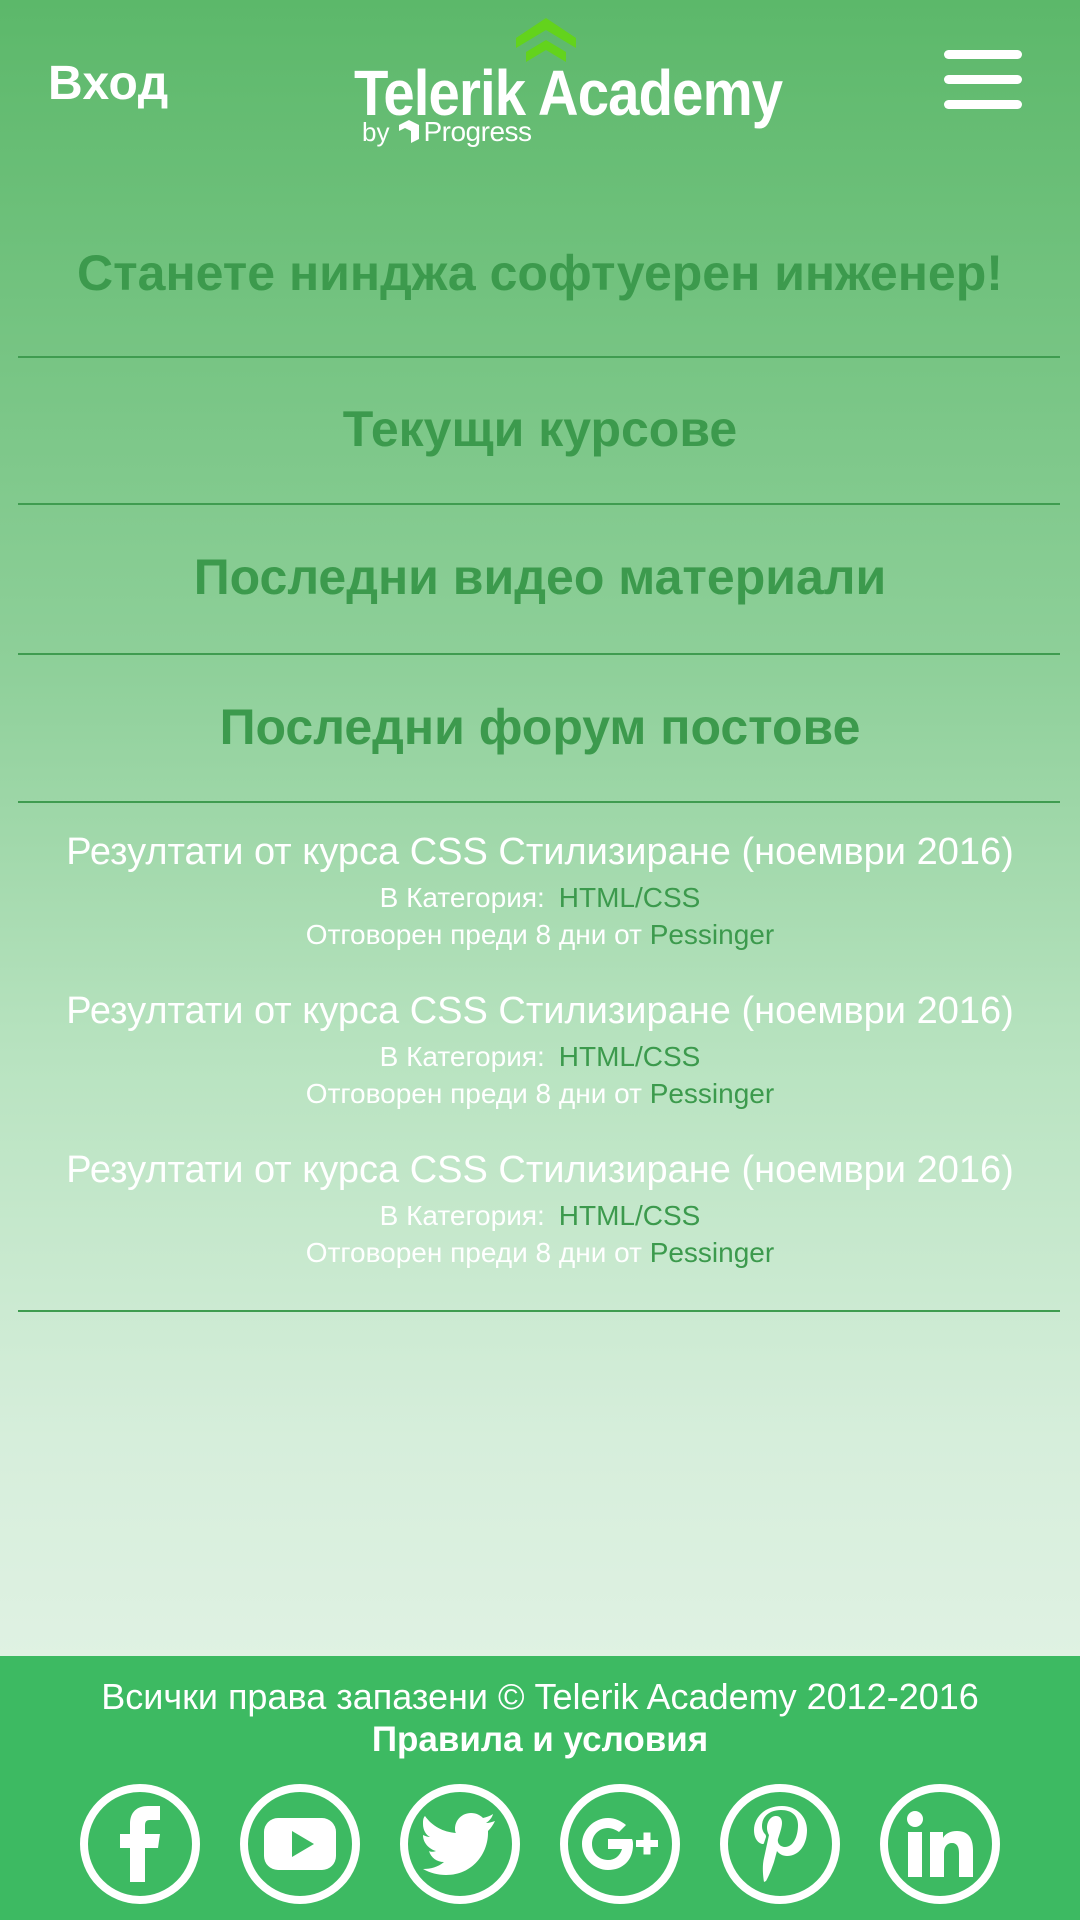 Image resolution: width=1080 pixels, height=1920 pixels. I want to click on linkedin-glyph, so click(940, 1844).